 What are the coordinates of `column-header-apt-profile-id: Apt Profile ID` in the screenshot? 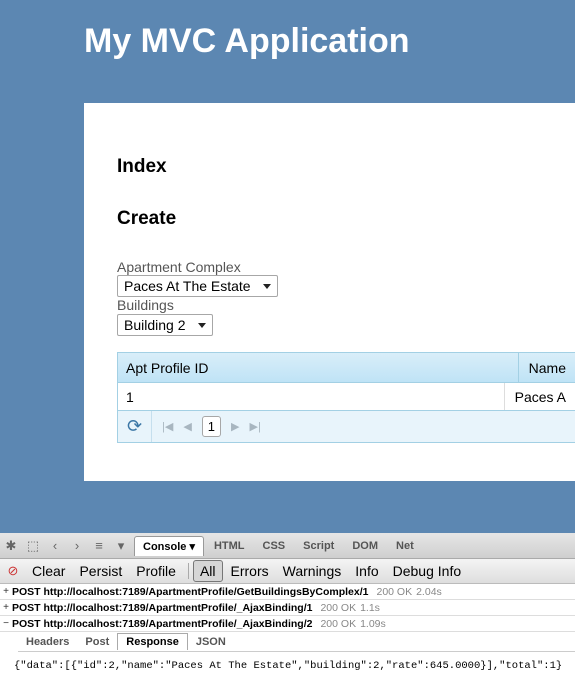 It's located at (318, 367).